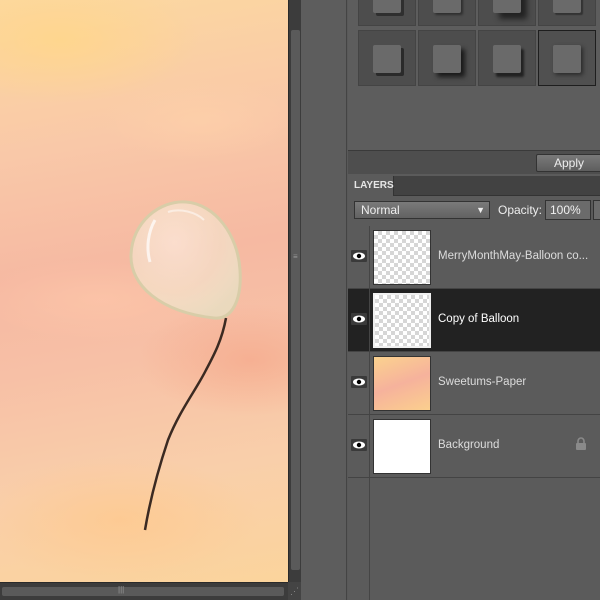 This screenshot has height=600, width=600. What do you see at coordinates (359, 539) in the screenshot?
I see `eye-column` at bounding box center [359, 539].